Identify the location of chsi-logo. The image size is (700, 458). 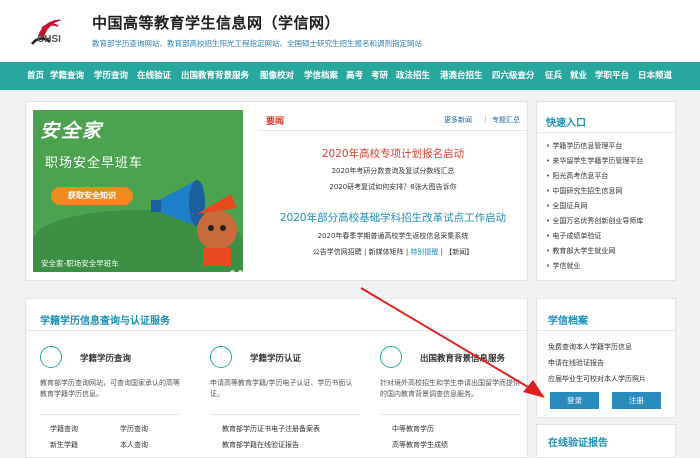
(56, 33).